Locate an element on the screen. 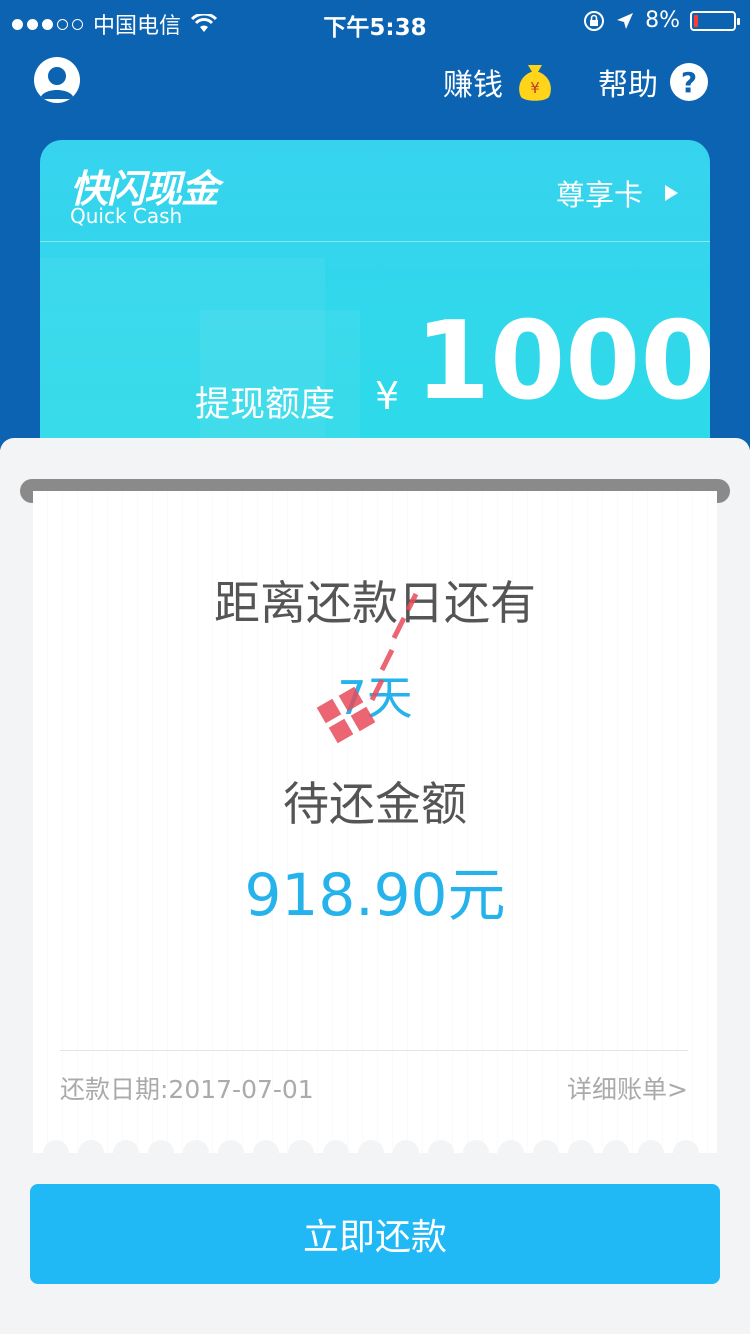 The image size is (750, 1334). tier-link: 尊享卡 is located at coordinates (617, 193).